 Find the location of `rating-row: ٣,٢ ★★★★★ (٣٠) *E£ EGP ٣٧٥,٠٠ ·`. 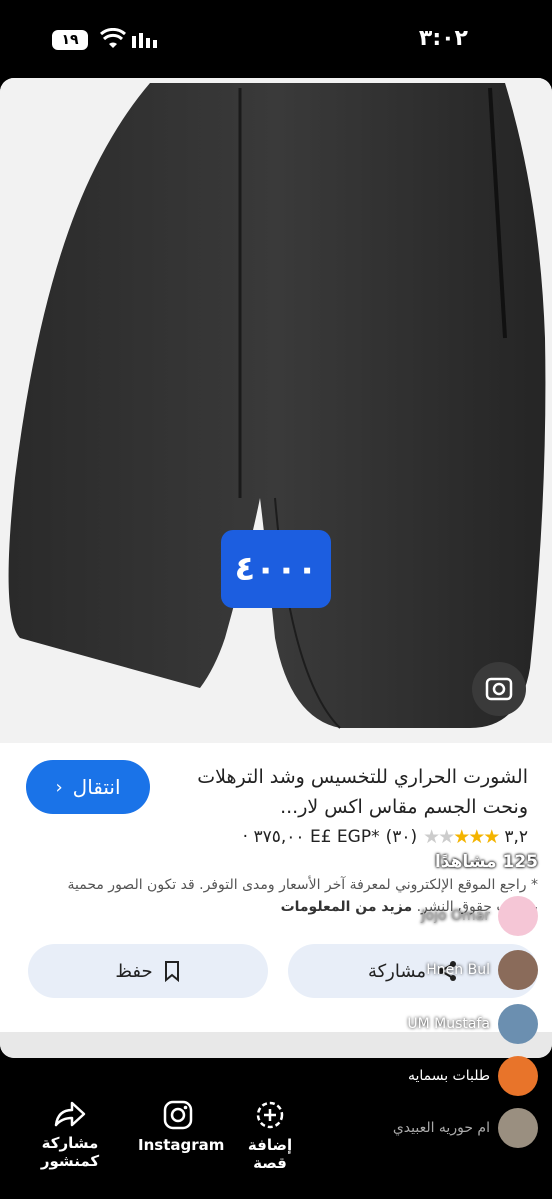

rating-row: ٣,٢ ★★★★★ (٣٠) *E£ EGP ٣٧٥,٠٠ · is located at coordinates (385, 837).